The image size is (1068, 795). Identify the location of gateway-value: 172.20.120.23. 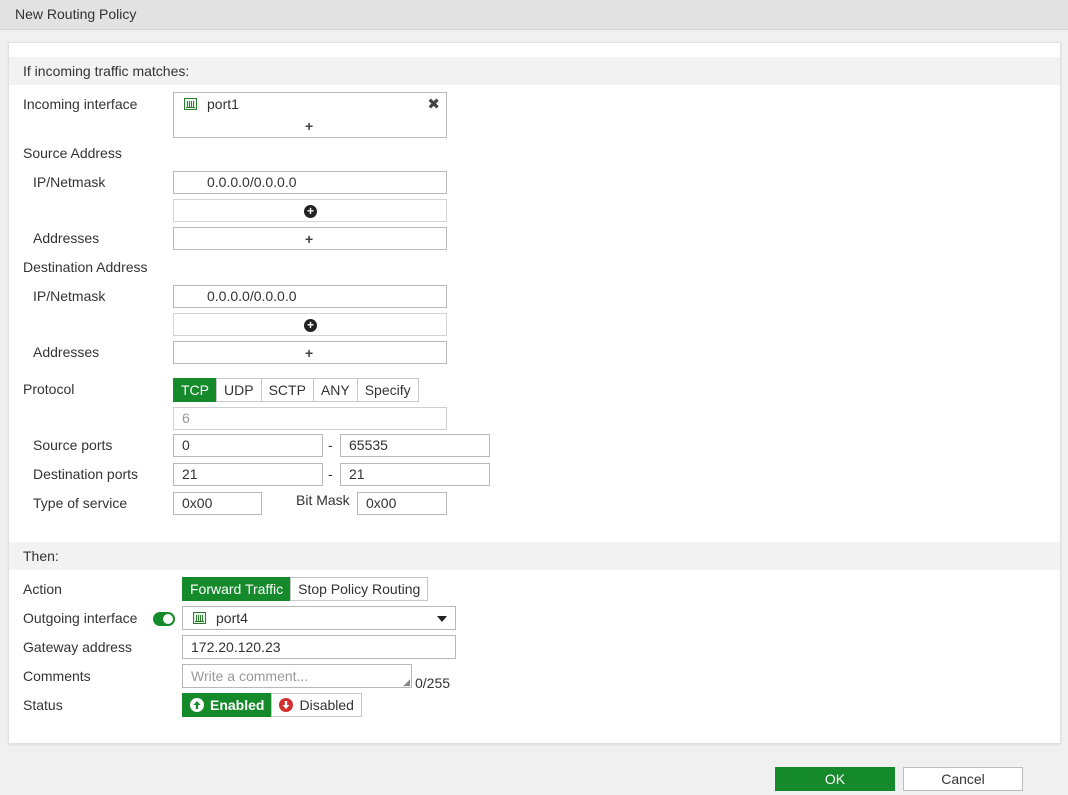
(236, 647).